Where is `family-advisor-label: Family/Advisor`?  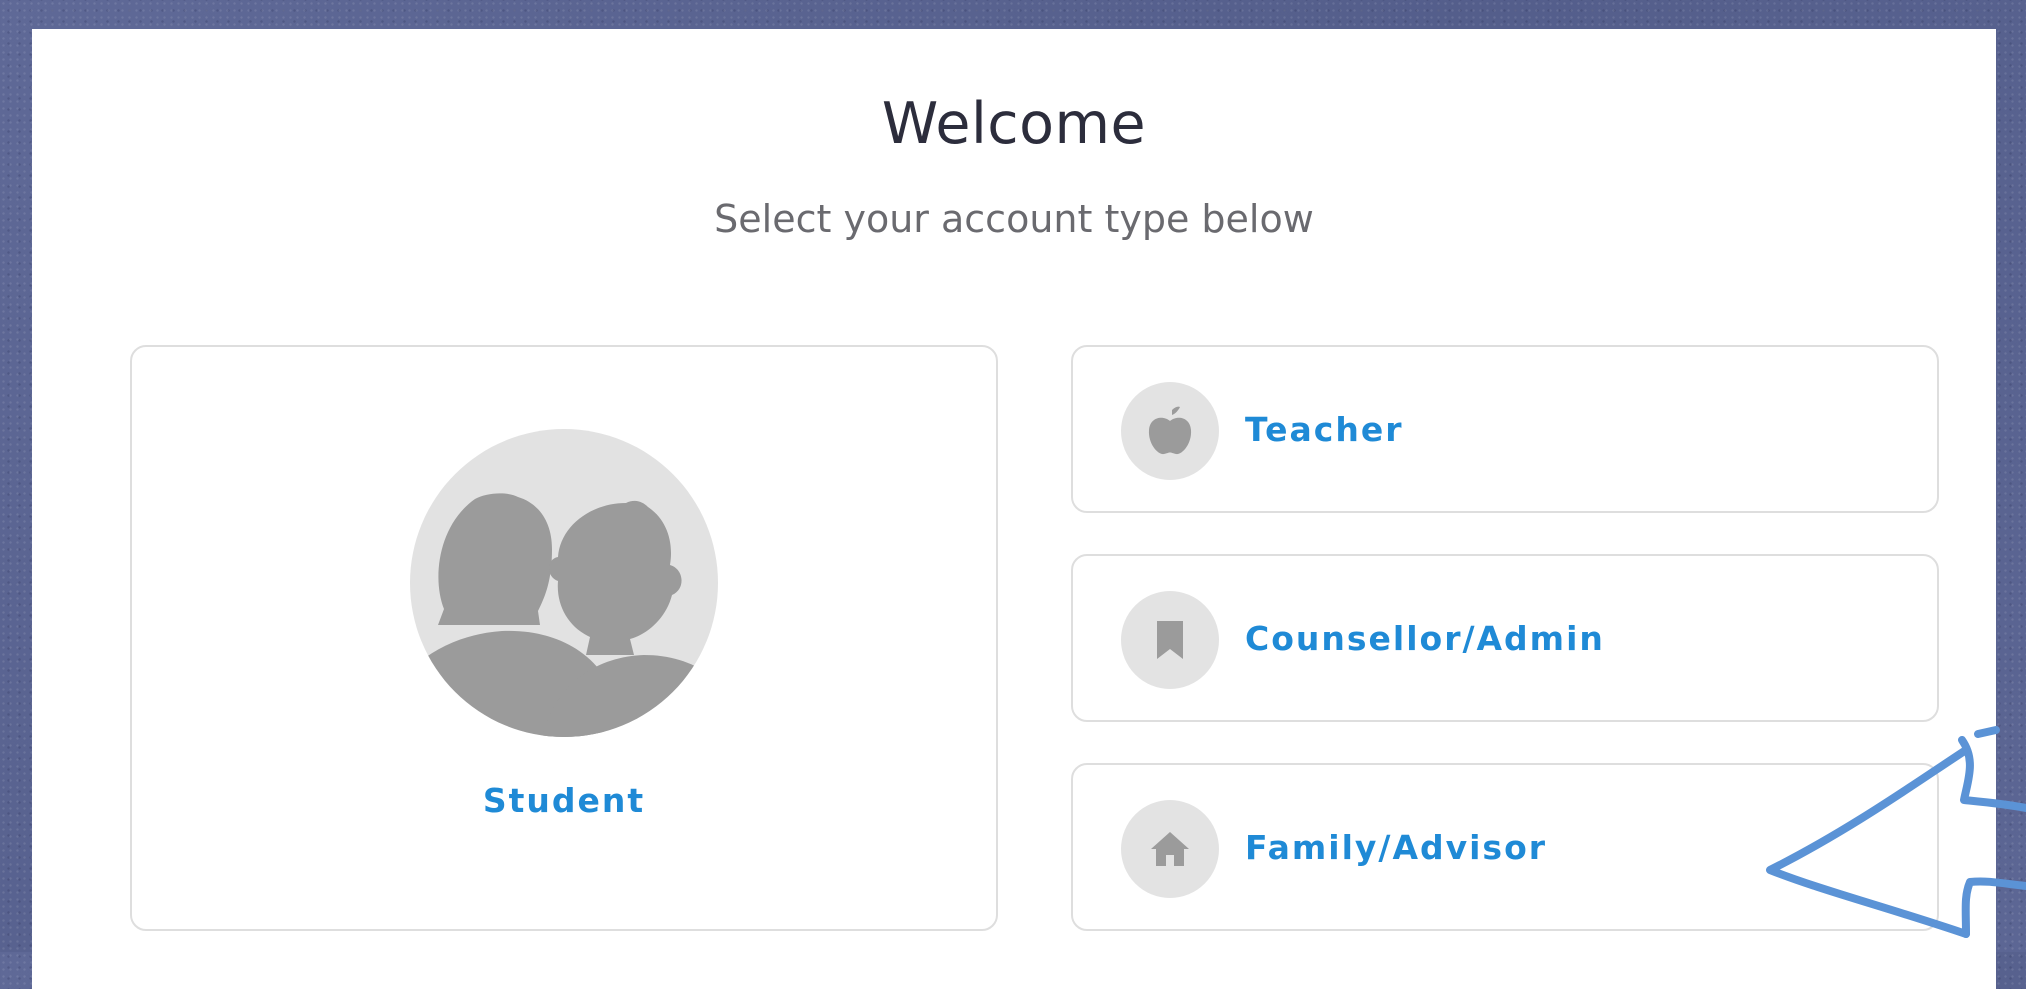
family-advisor-label: Family/Advisor is located at coordinates (1396, 847).